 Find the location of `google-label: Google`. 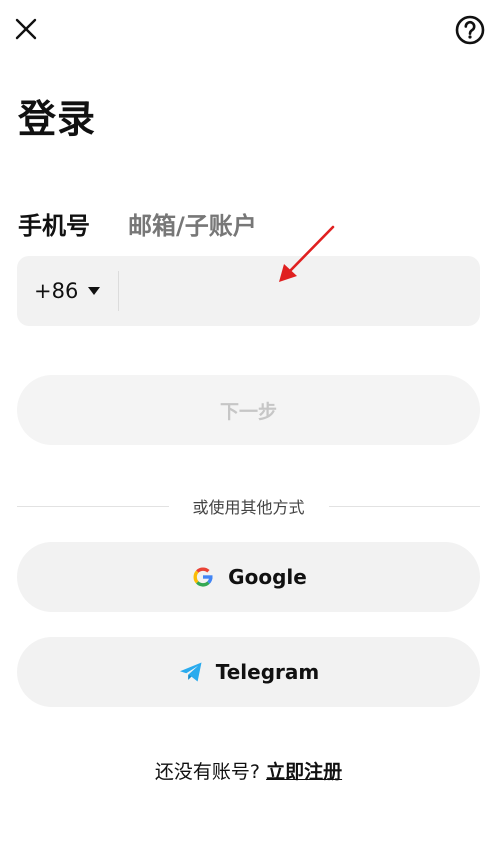

google-label: Google is located at coordinates (267, 577).